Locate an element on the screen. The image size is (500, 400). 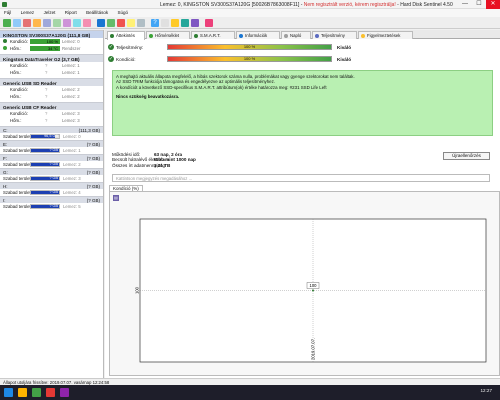
test-icon is located at coordinates (27, 23).